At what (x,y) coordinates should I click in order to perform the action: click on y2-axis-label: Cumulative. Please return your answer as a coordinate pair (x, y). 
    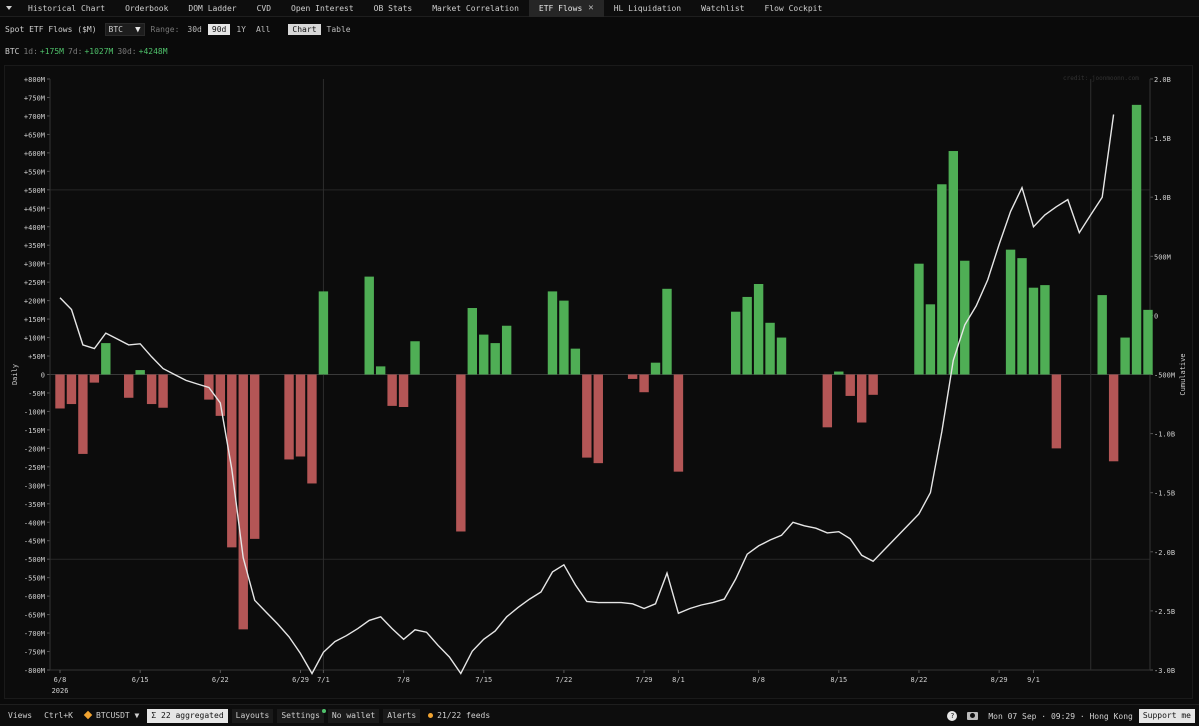
    Looking at the image, I should click on (1183, 374).